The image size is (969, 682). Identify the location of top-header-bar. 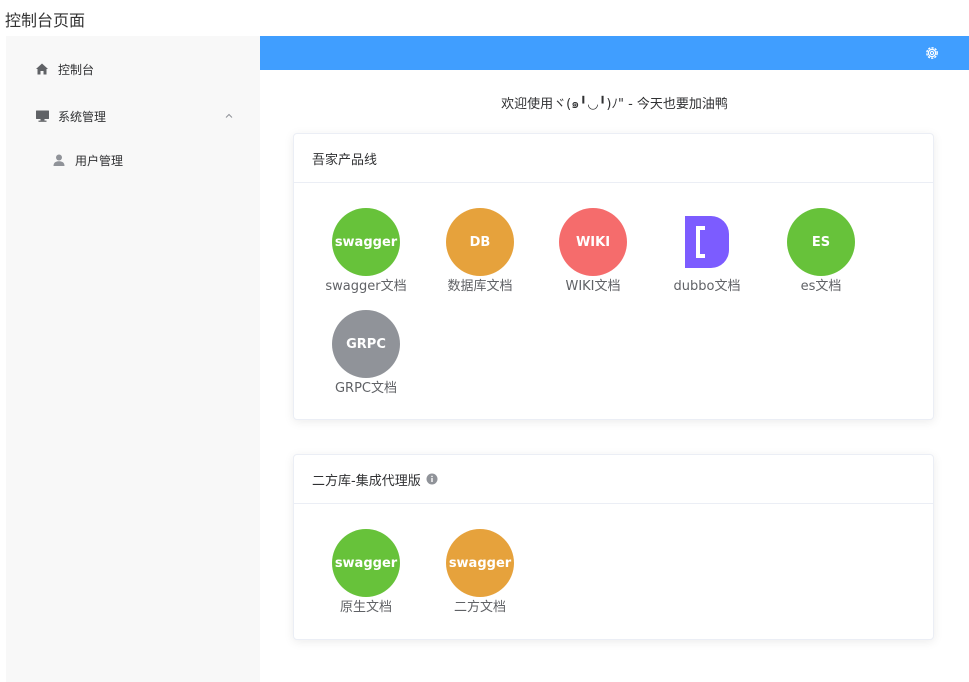
(614, 53).